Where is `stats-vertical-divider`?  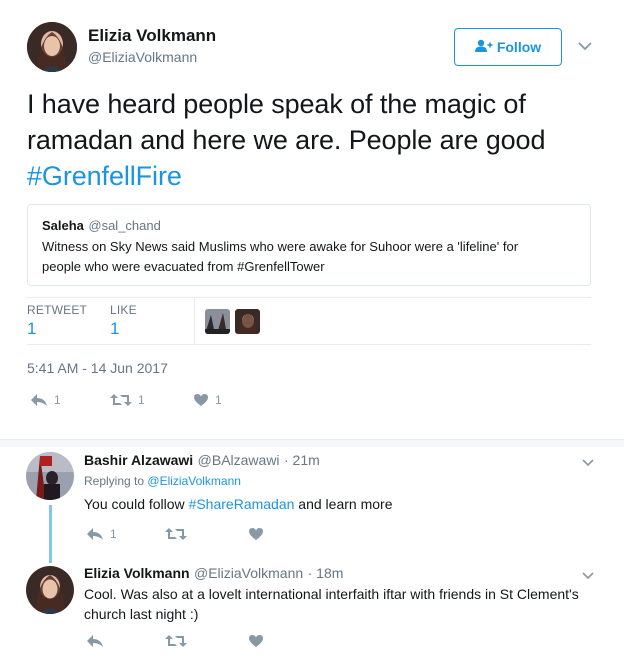 stats-vertical-divider is located at coordinates (194, 321).